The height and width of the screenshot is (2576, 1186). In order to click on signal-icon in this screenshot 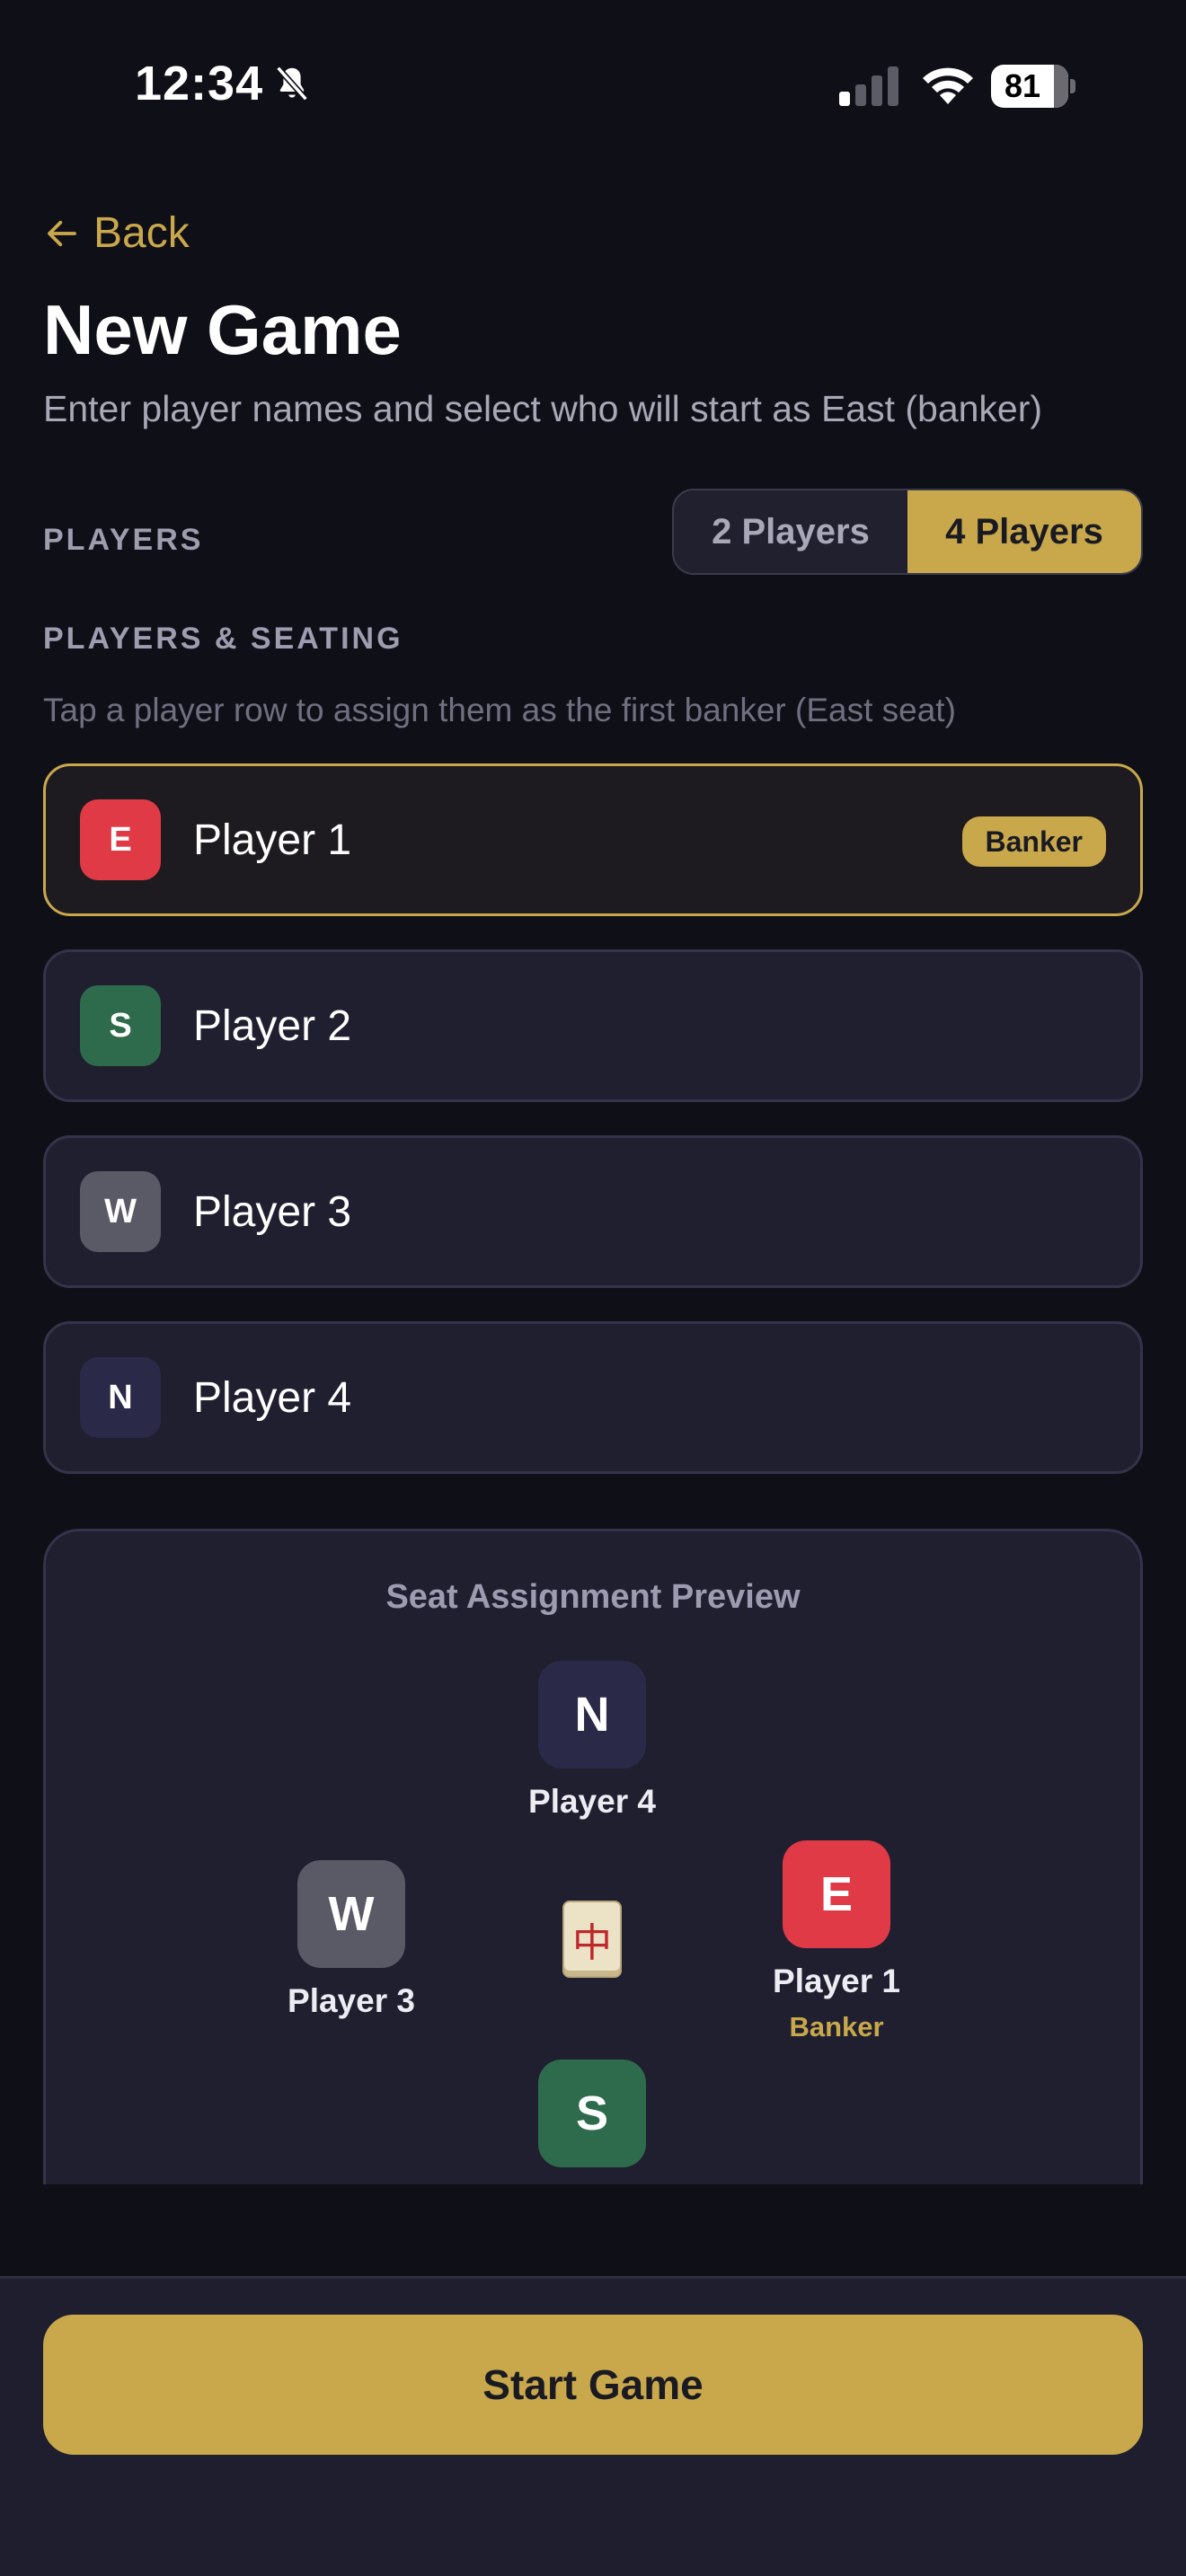, I will do `click(868, 86)`.